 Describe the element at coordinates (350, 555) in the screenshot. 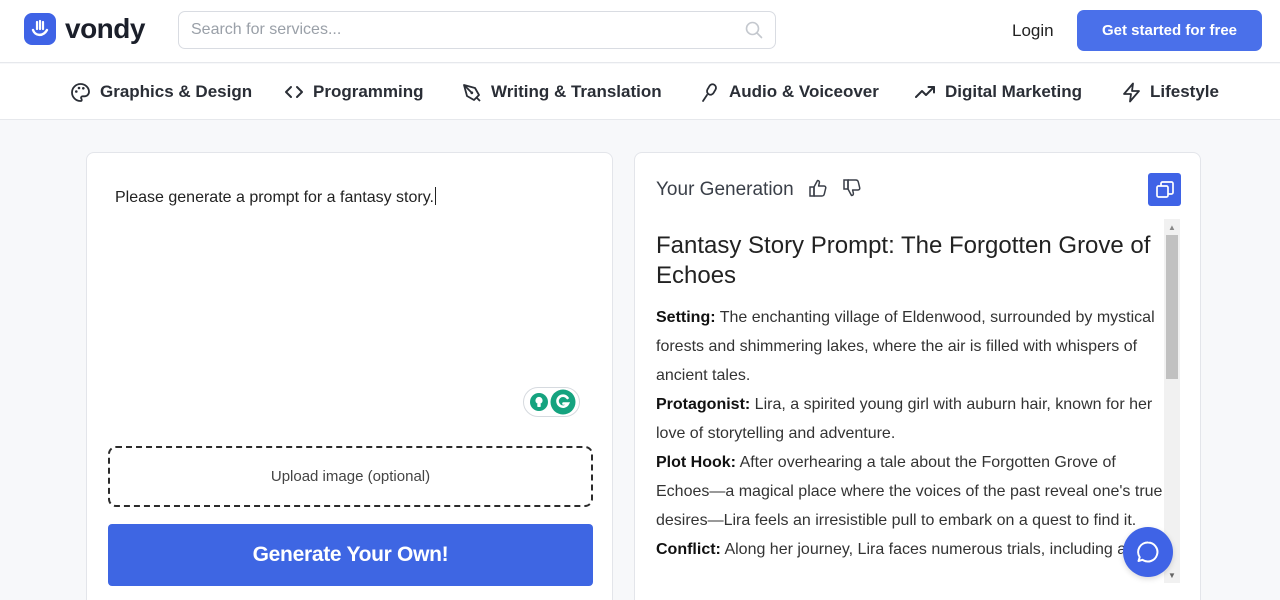

I see `generate-button: Generate Your Own!` at that location.